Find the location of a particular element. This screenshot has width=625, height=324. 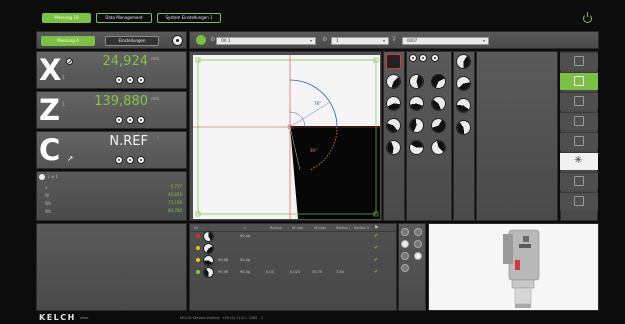

pin-icon: ⚑ is located at coordinates (376, 228).